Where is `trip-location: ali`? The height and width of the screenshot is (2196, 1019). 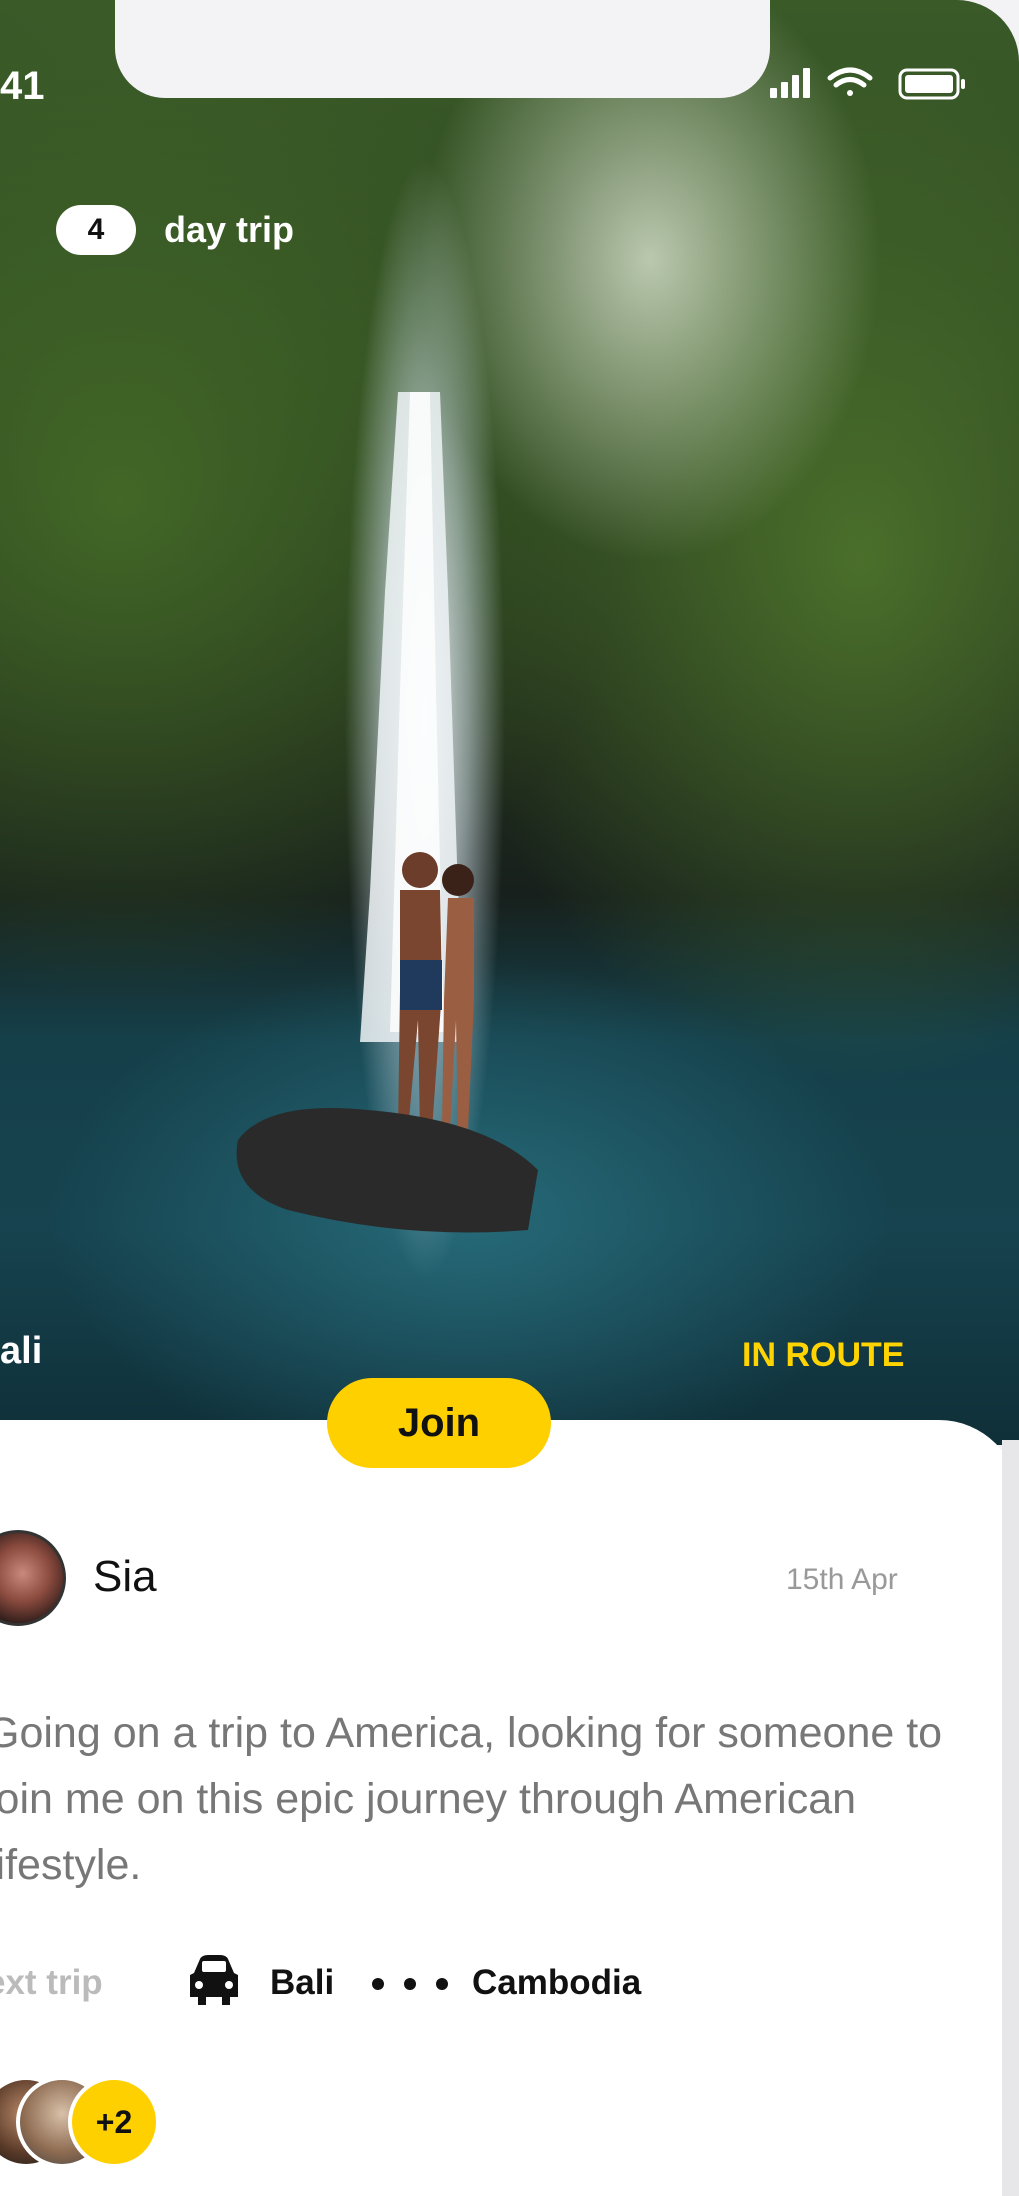
trip-location: ali is located at coordinates (21, 1351).